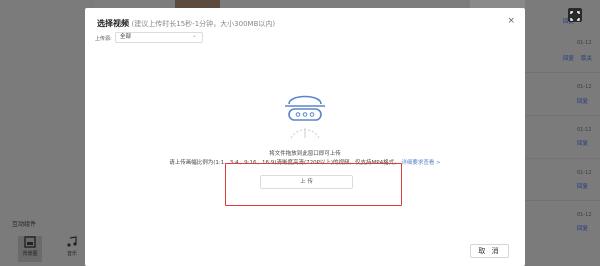  What do you see at coordinates (197, 4) in the screenshot?
I see `background-thumbnail` at bounding box center [197, 4].